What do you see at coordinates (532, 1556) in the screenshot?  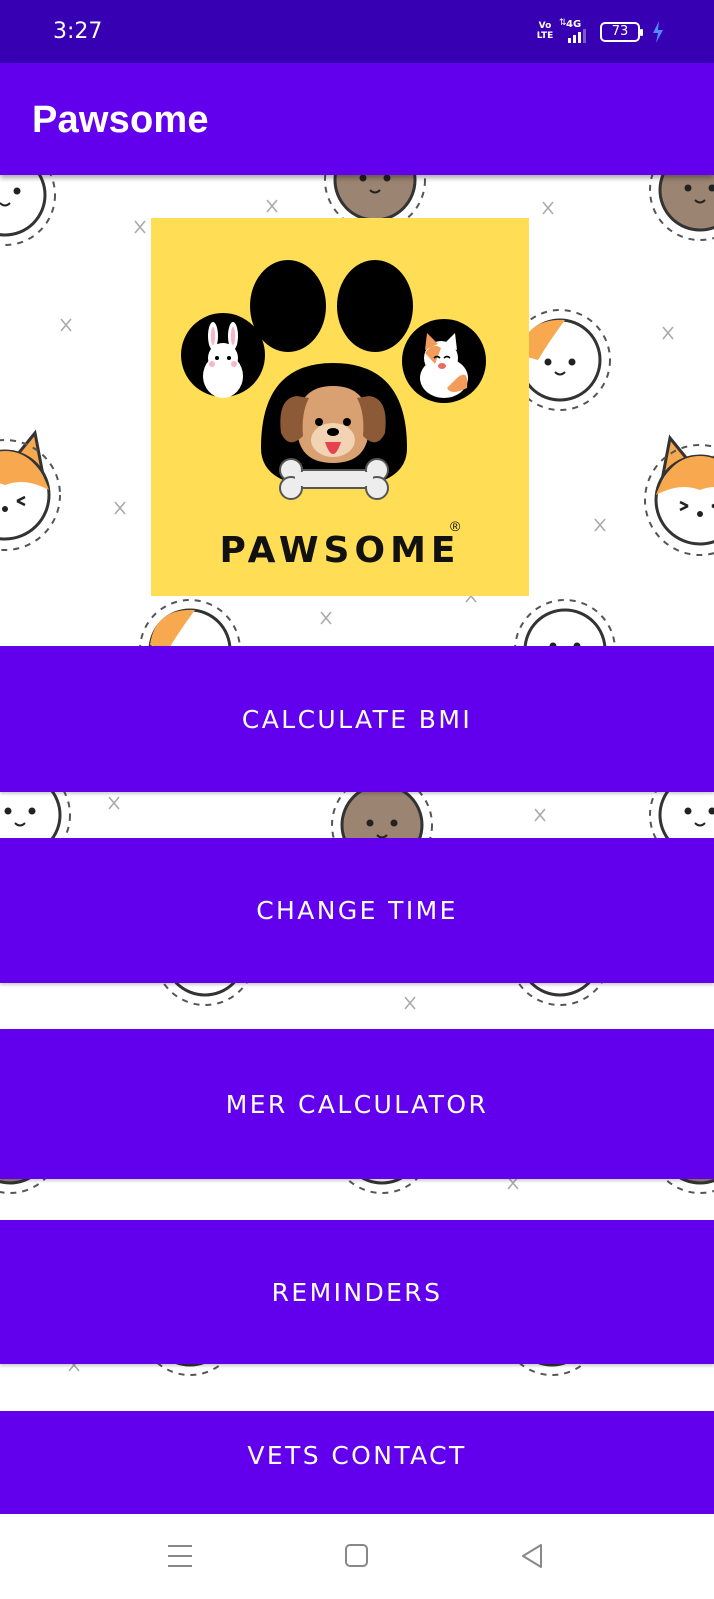 I see `back-triangle-icon` at bounding box center [532, 1556].